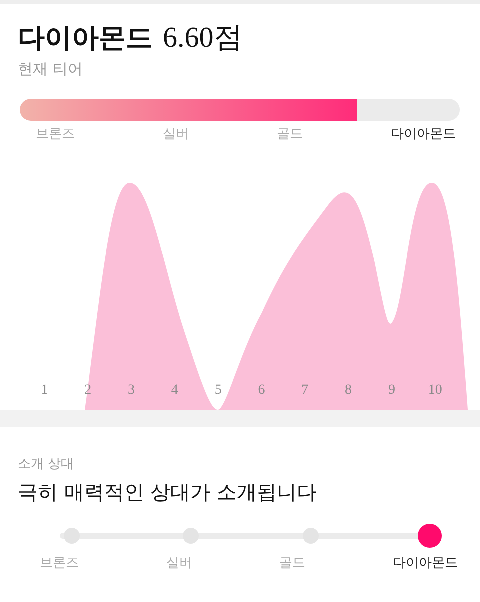 The height and width of the screenshot is (602, 480). I want to click on axis-label: 1, so click(45, 391).